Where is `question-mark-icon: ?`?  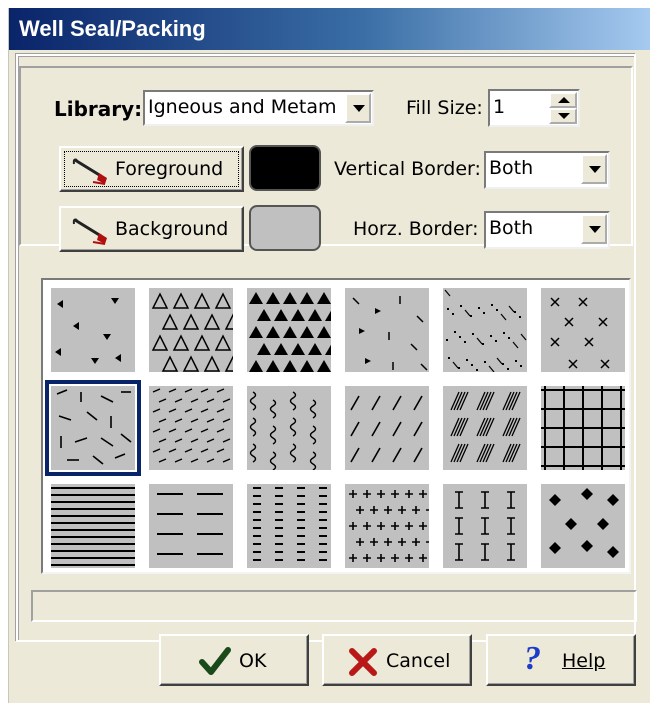
question-mark-icon: ? is located at coordinates (532, 658).